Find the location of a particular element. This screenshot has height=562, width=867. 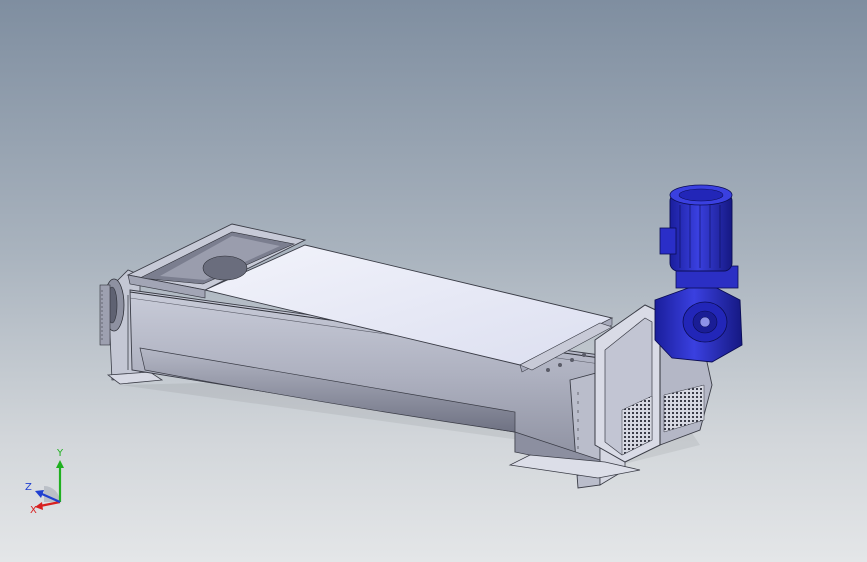

y-axis-label: Y is located at coordinates (60, 453).